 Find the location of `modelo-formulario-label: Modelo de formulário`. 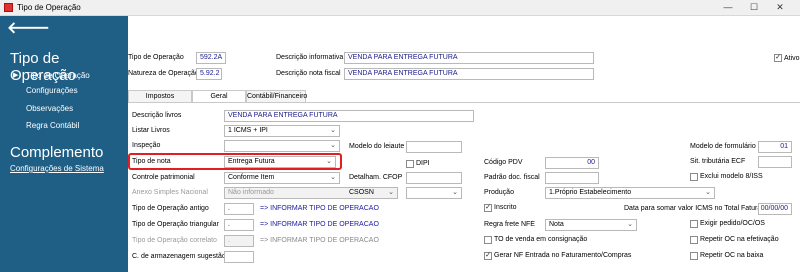

modelo-formulario-label: Modelo de formulário is located at coordinates (723, 146).